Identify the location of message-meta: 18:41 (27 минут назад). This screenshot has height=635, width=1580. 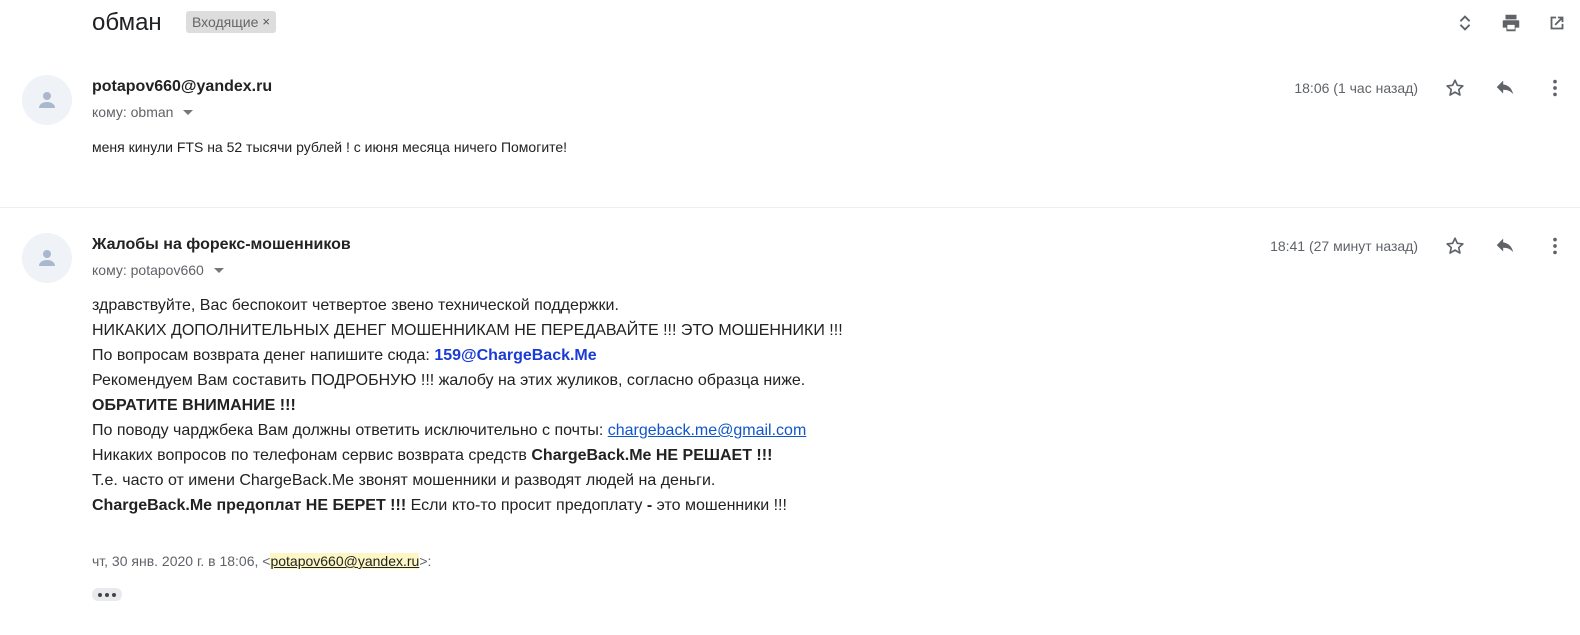
(1425, 246).